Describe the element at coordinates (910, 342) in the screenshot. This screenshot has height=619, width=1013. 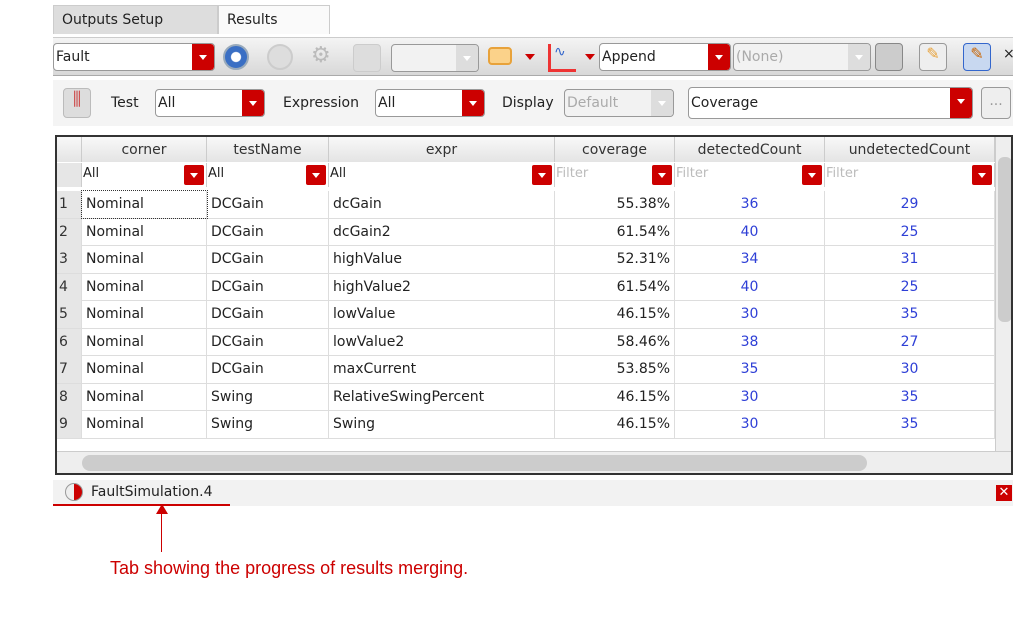
I see `cell-undetectedCount: 27` at that location.